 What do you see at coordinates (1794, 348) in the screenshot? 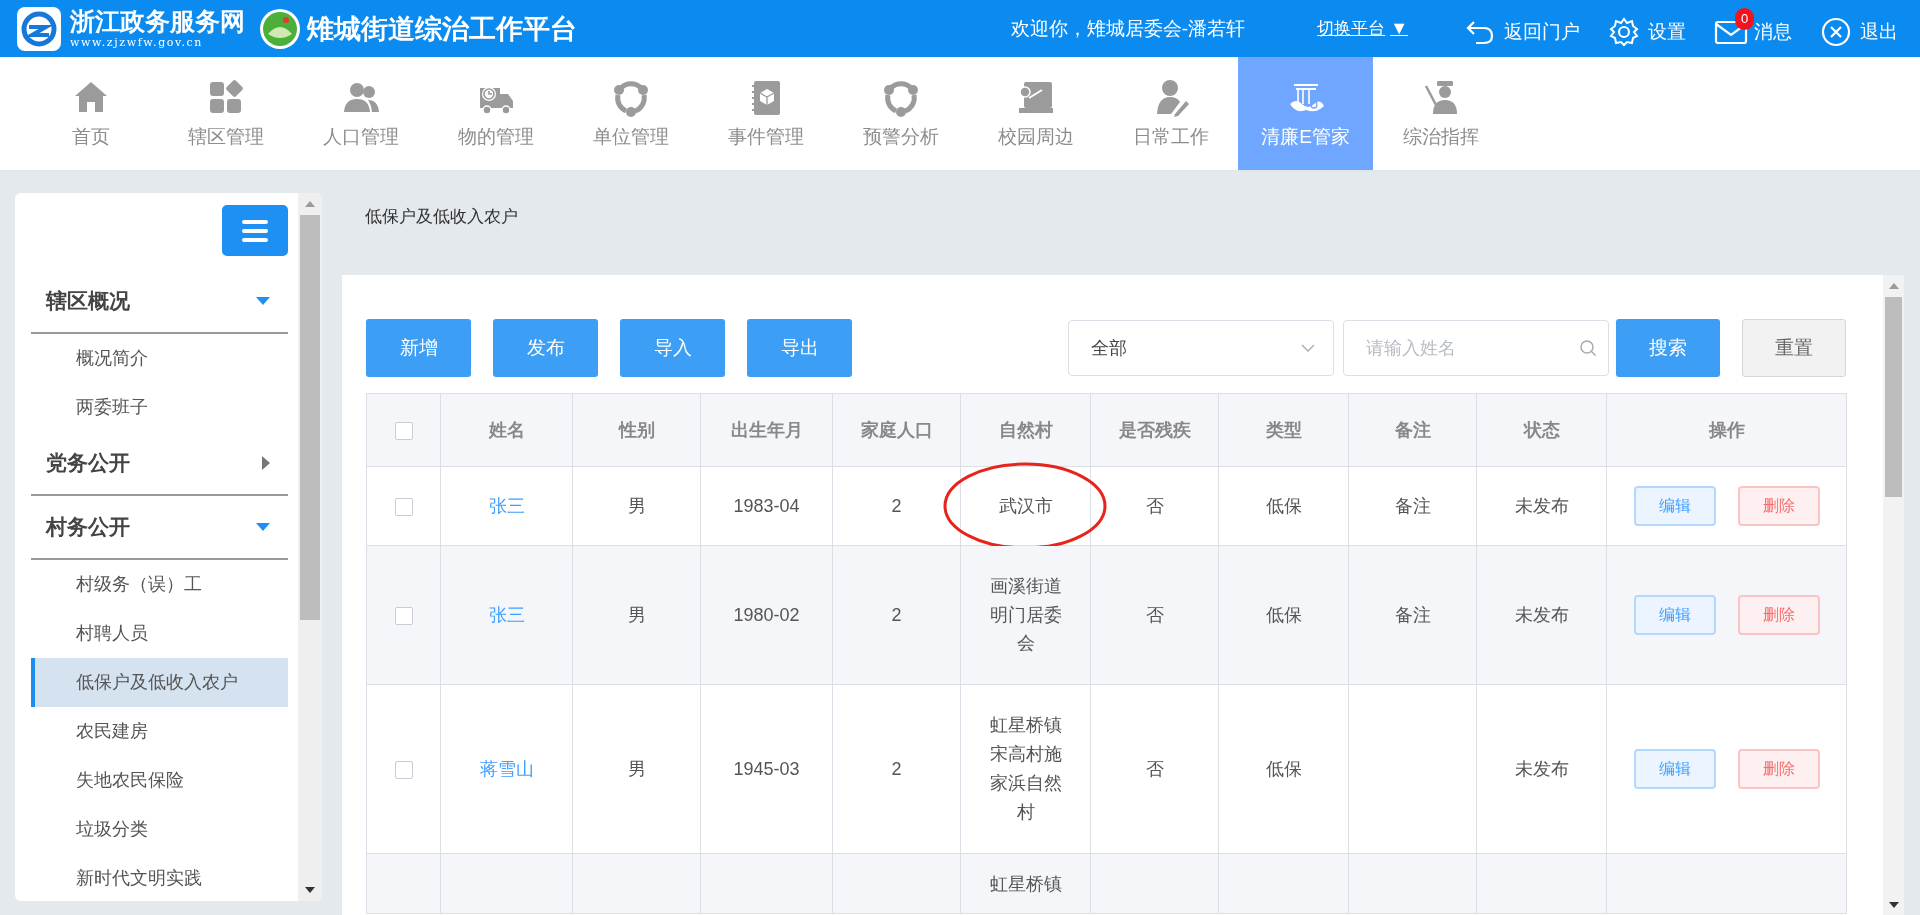
I see `reset-button: 重置` at bounding box center [1794, 348].